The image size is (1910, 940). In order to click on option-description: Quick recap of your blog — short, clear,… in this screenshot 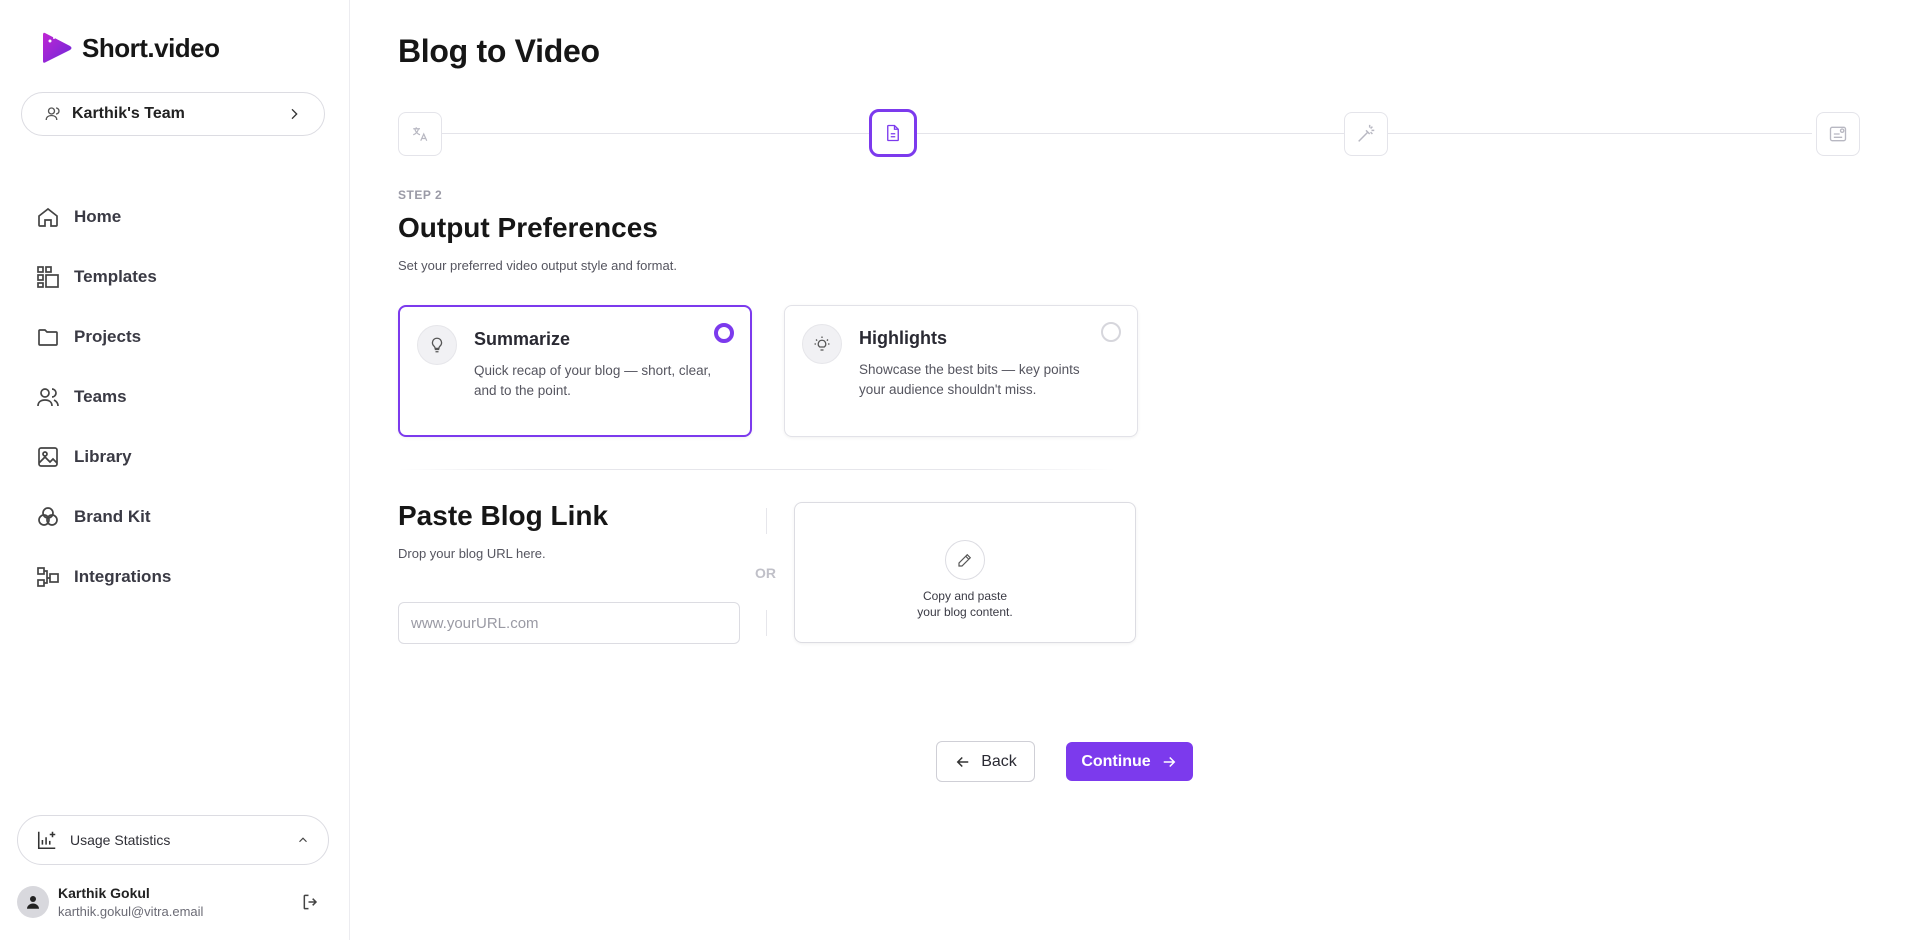, I will do `click(593, 380)`.